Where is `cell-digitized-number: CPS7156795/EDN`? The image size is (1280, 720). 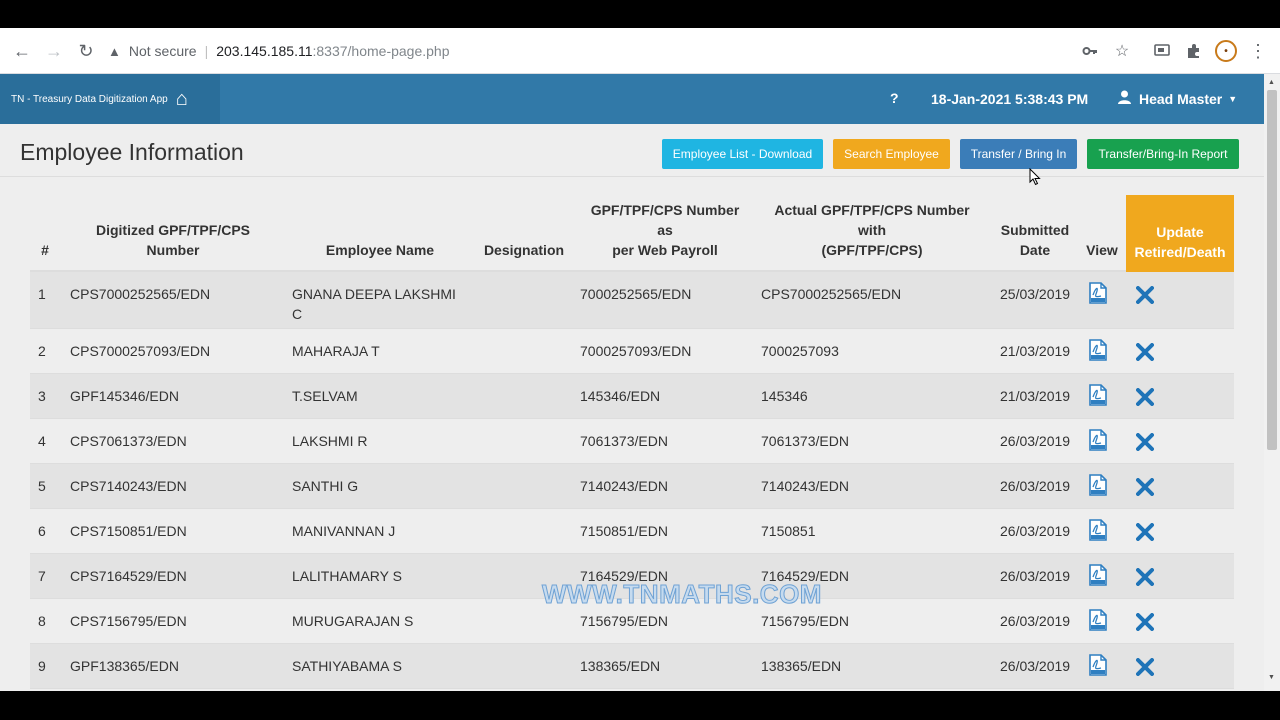
cell-digitized-number: CPS7156795/EDN is located at coordinates (128, 621).